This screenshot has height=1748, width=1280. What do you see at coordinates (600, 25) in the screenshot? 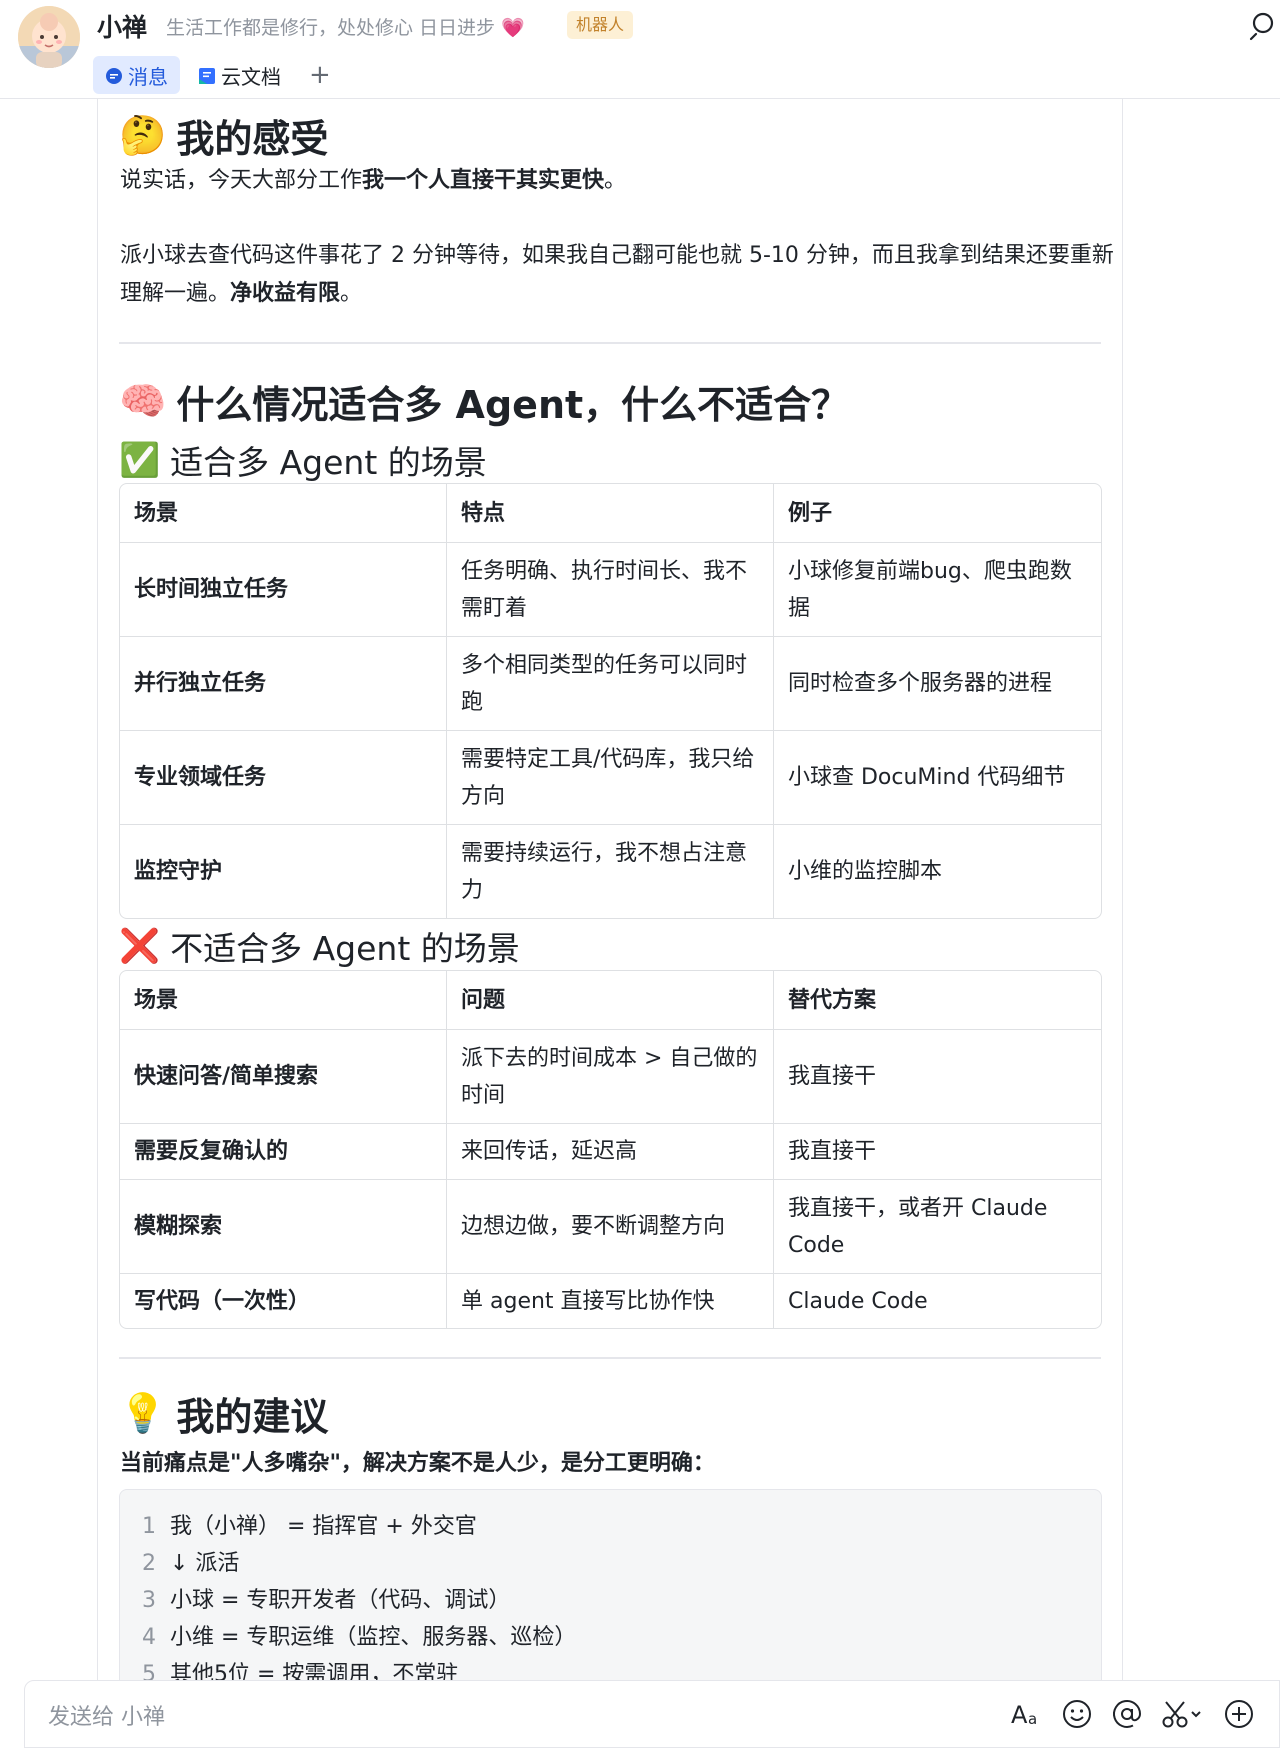
I see `bot-badge: 机器人` at bounding box center [600, 25].